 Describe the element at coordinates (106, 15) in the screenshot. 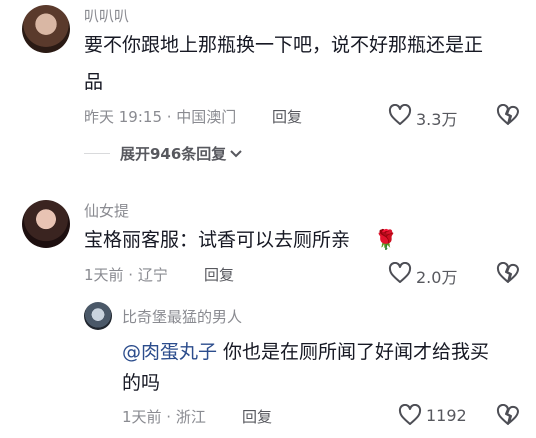

I see `comment-username: 叭叭叭` at that location.